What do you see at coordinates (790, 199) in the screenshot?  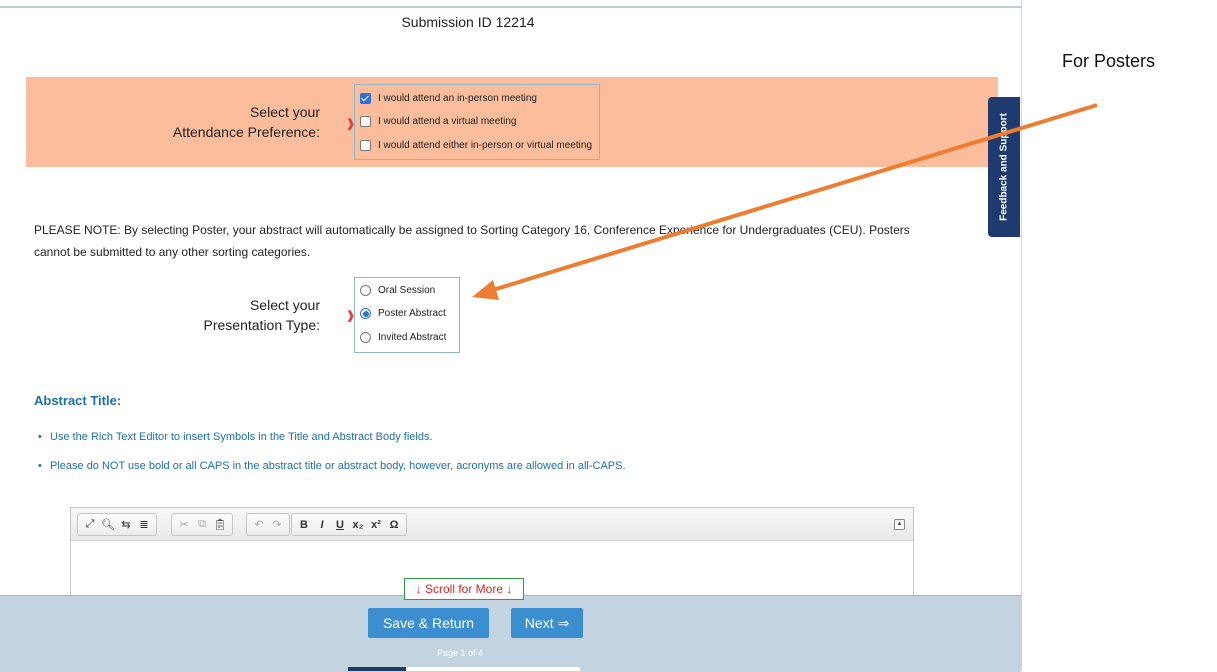 I see `arrow-shaft` at bounding box center [790, 199].